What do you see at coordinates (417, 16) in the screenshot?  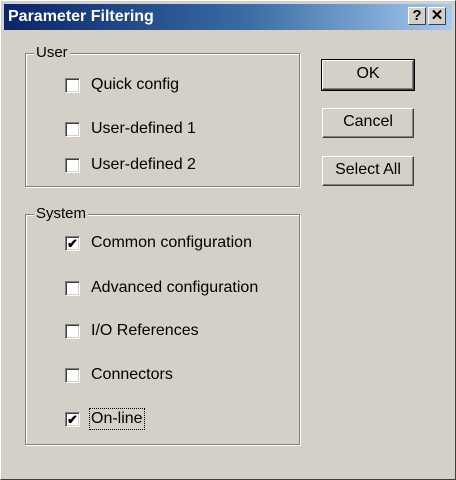 I see `help-icon: ?` at bounding box center [417, 16].